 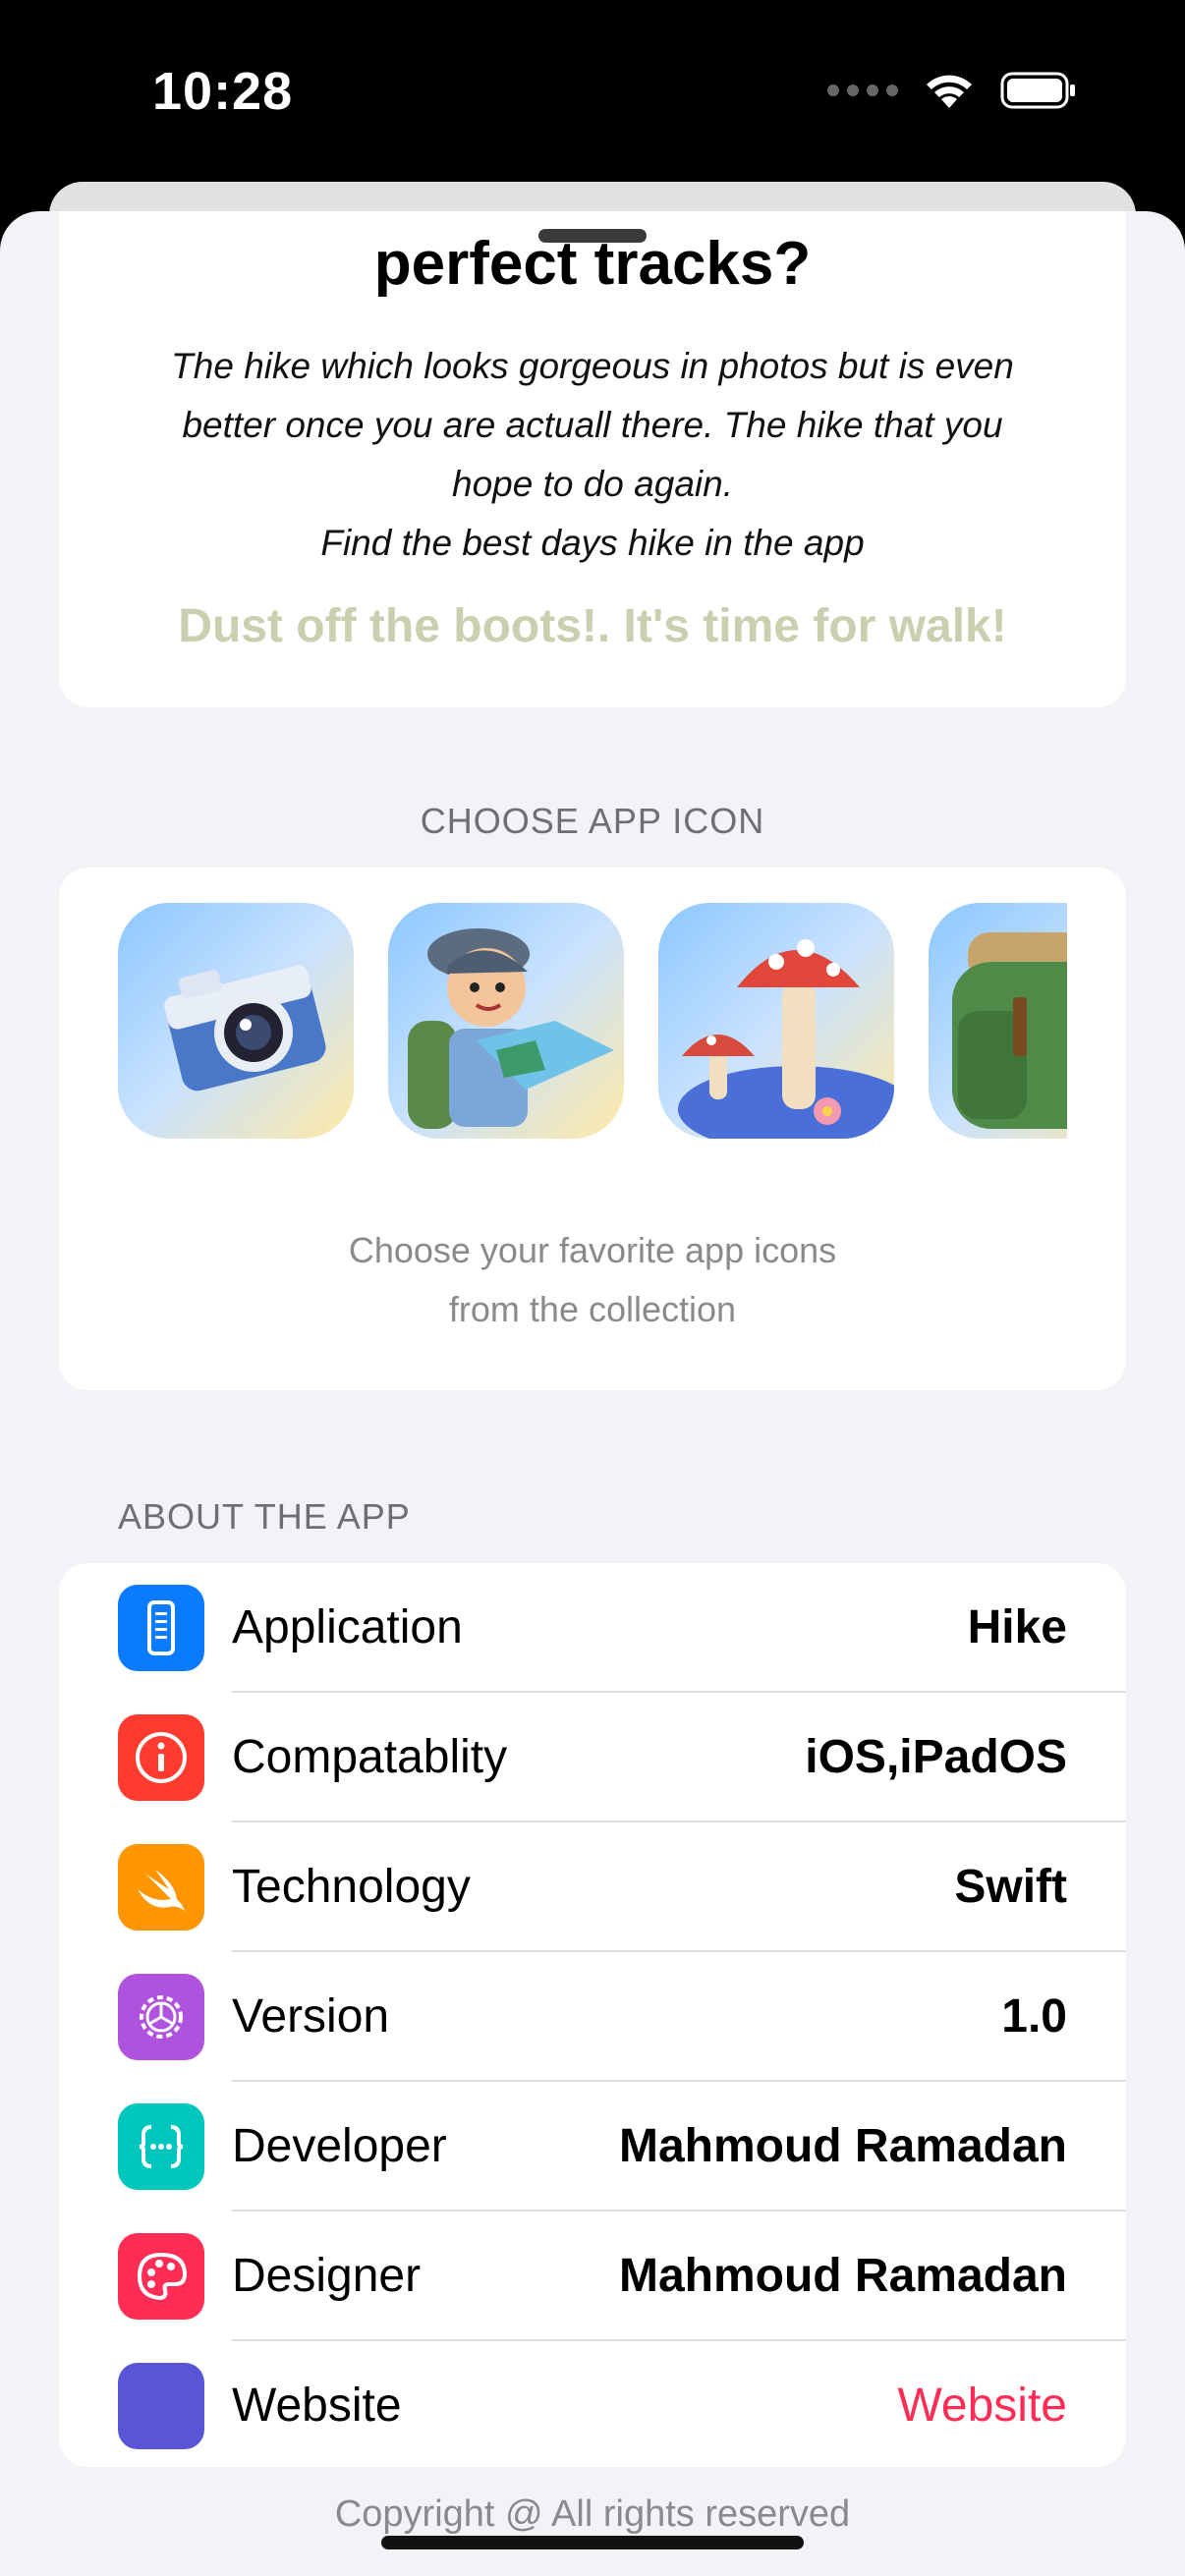 What do you see at coordinates (592, 236) in the screenshot?
I see `sheet-grabber` at bounding box center [592, 236].